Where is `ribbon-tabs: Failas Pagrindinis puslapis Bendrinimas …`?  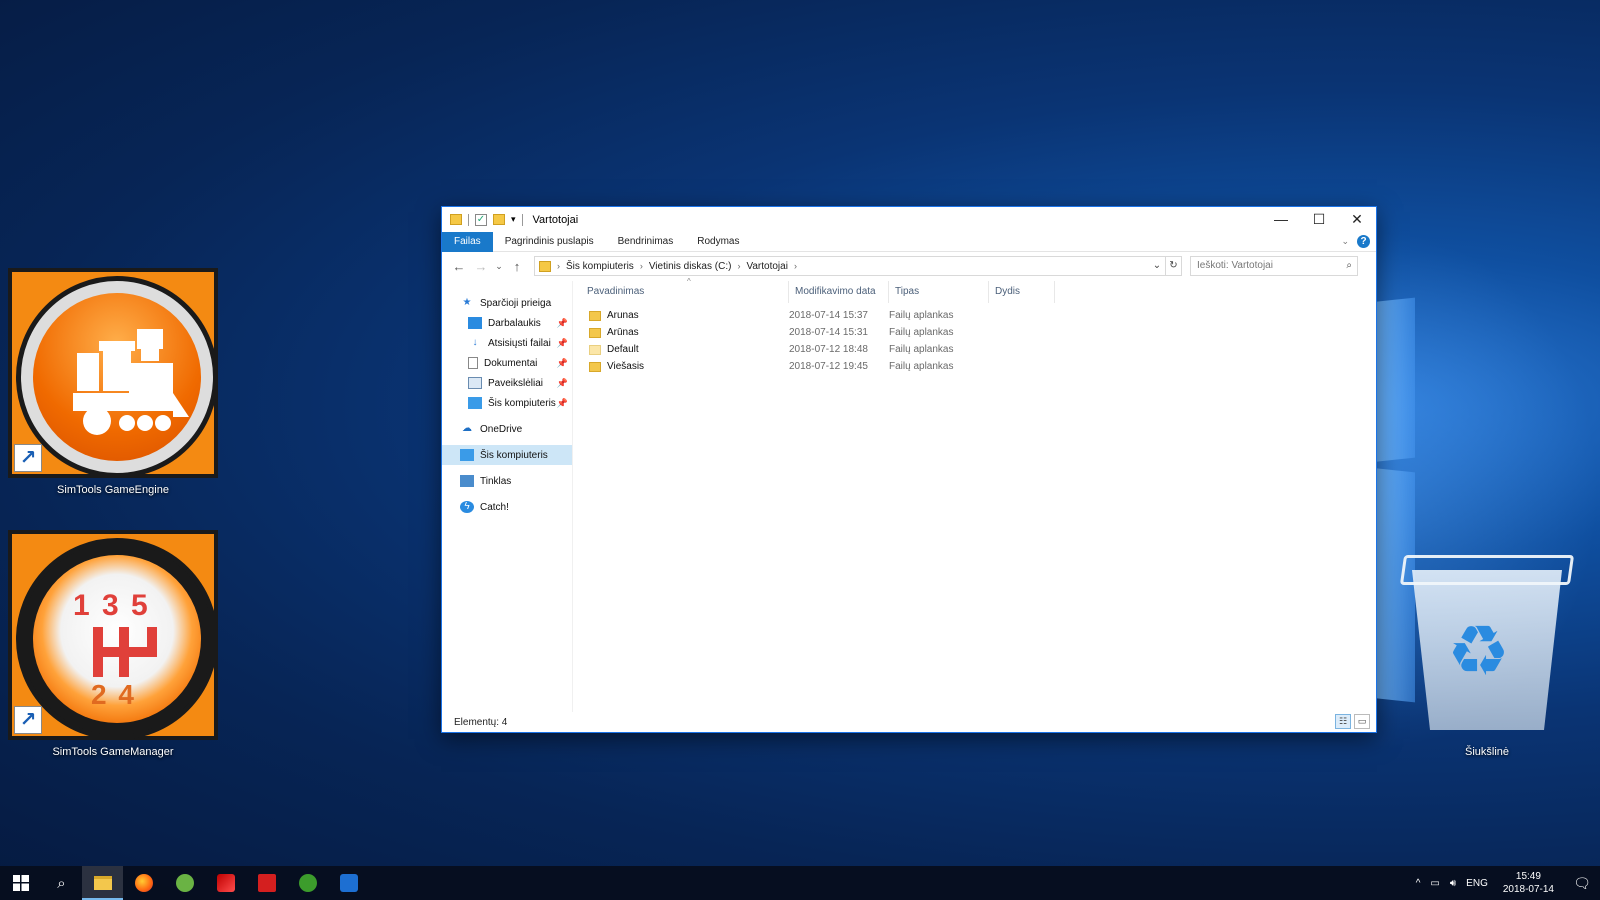 ribbon-tabs: Failas Pagrindinis puslapis Bendrinimas … is located at coordinates (909, 241).